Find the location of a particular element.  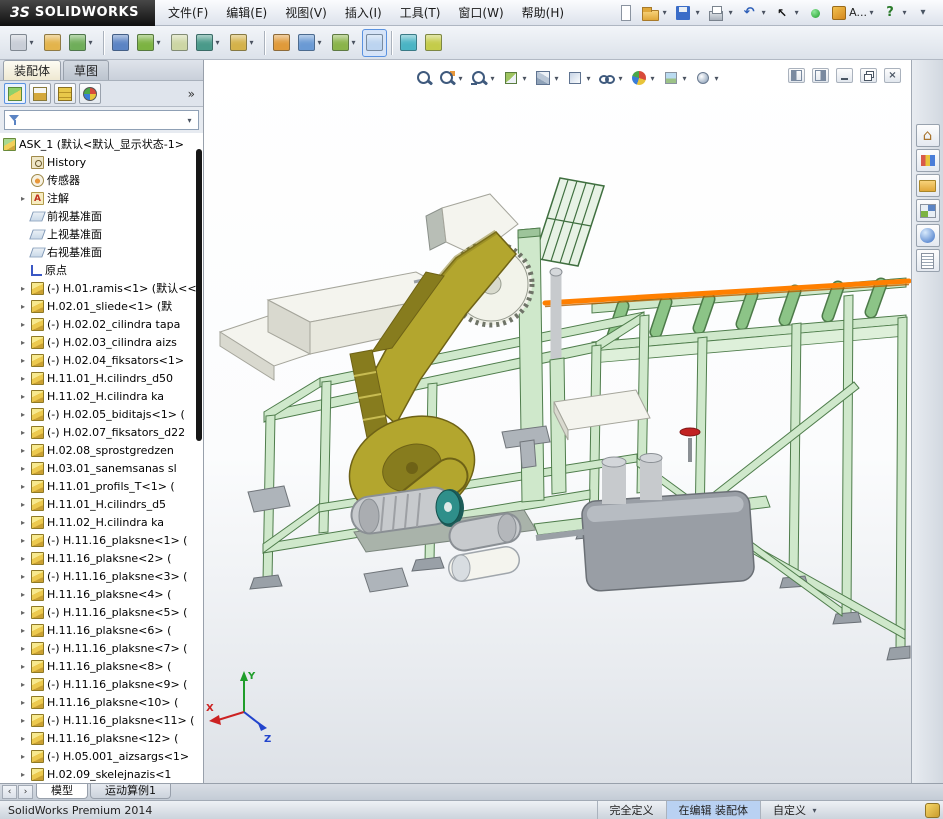

filter-input is located at coordinates (102, 120).